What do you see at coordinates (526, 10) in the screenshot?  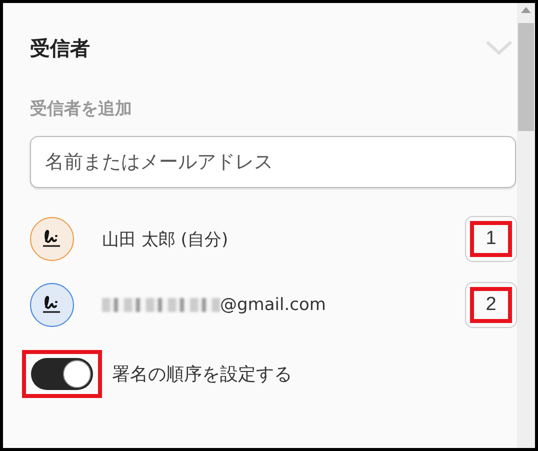 I see `scroll-up-icon` at bounding box center [526, 10].